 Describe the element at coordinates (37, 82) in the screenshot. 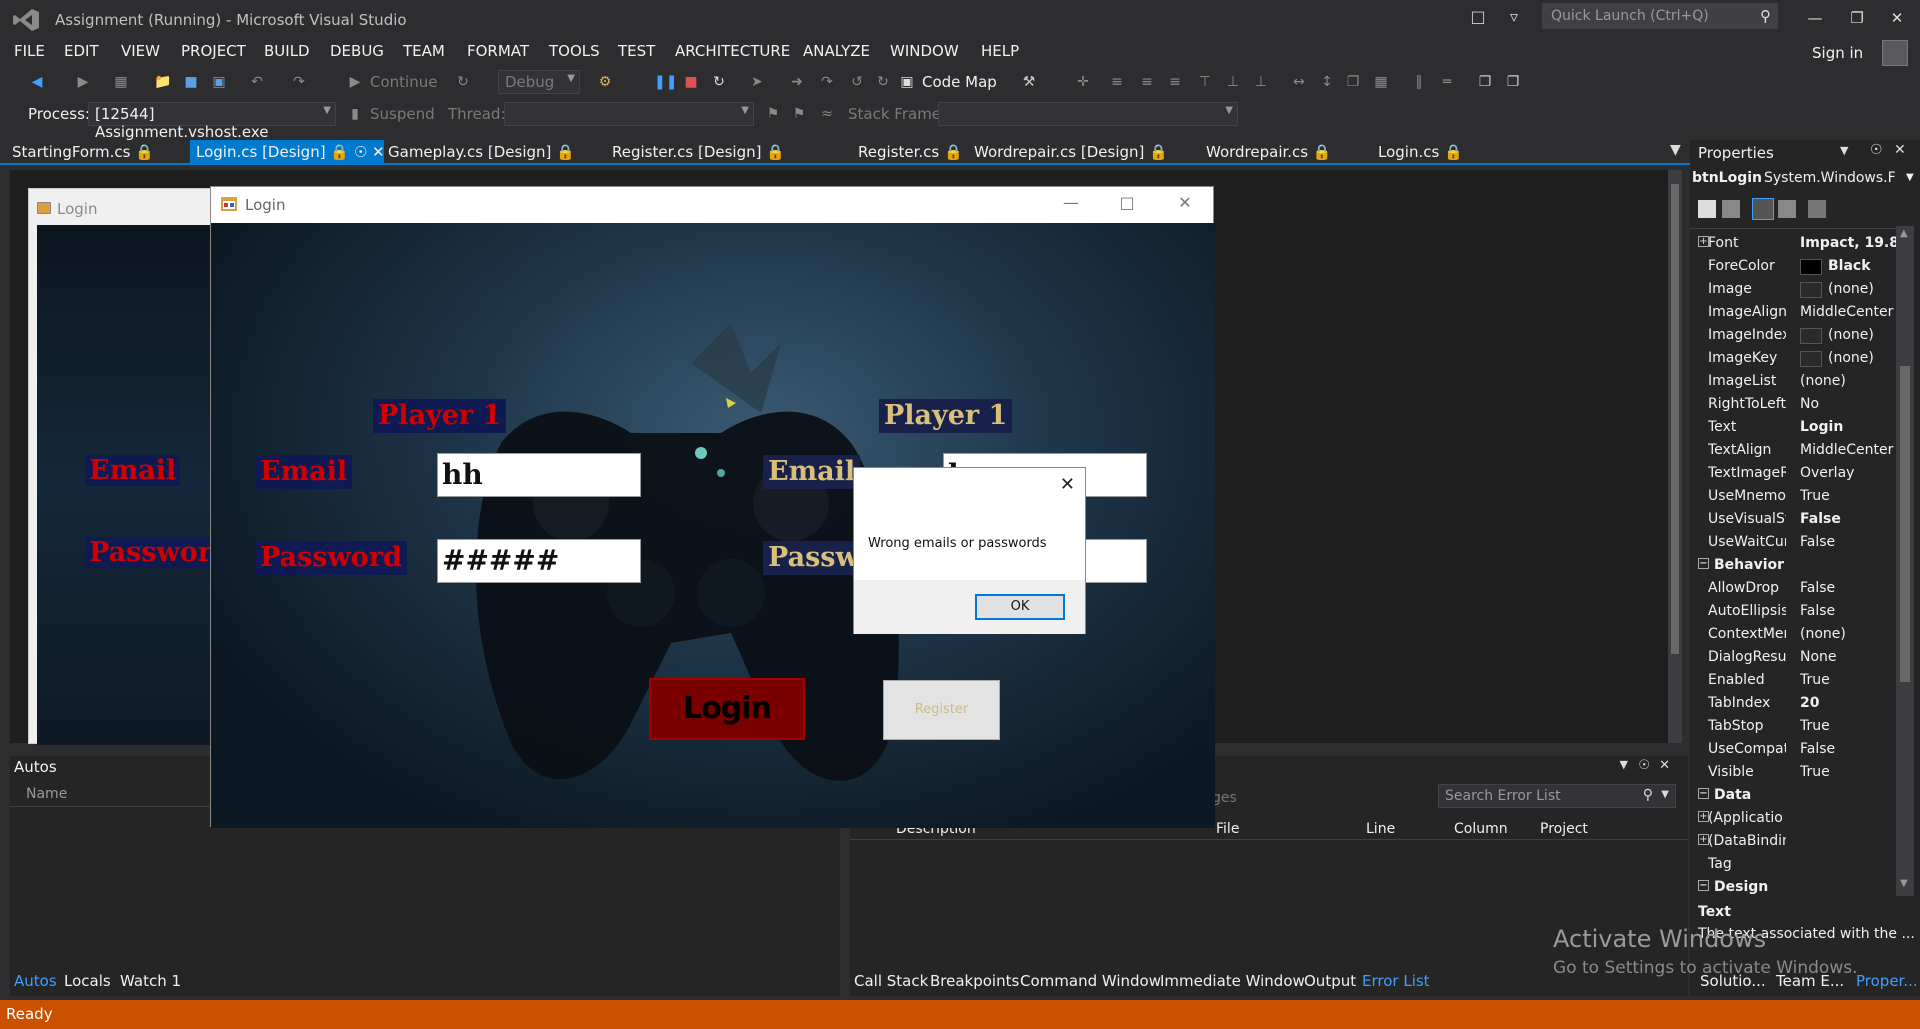

I see `back-icon: ◀` at that location.